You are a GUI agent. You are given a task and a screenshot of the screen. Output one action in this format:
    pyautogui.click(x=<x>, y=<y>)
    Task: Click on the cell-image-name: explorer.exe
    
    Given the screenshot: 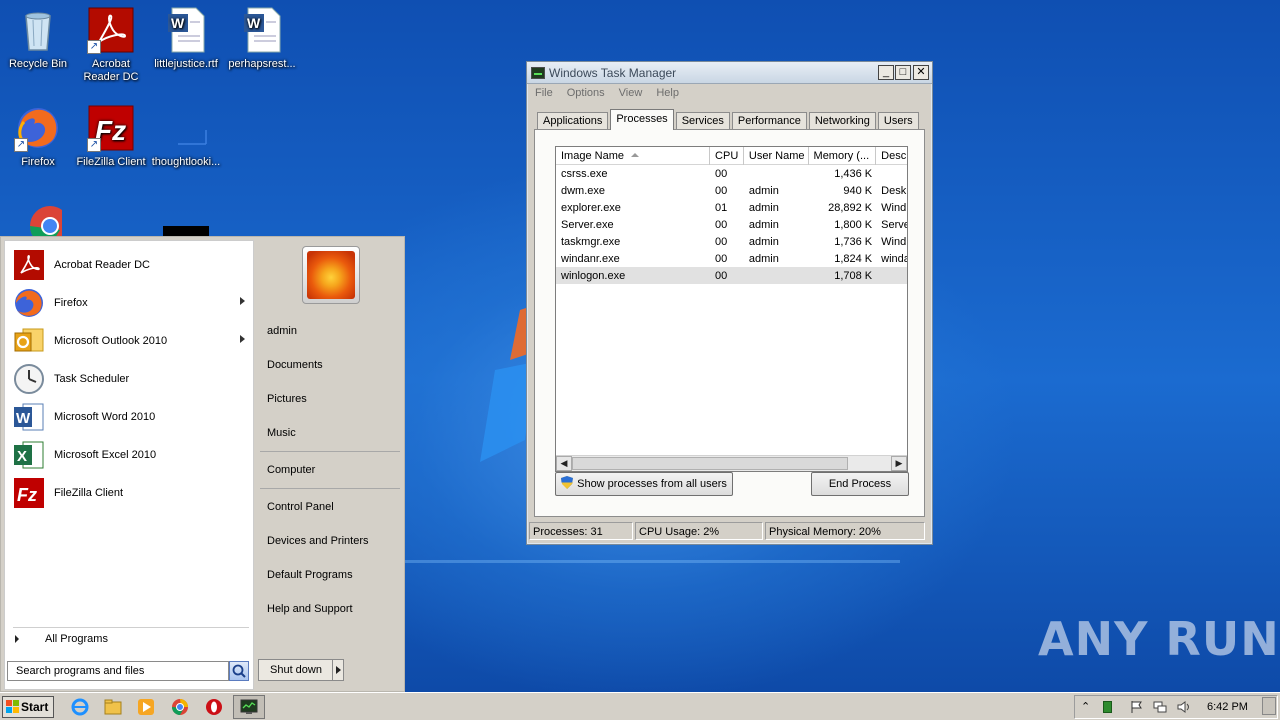 What is the action you would take?
    pyautogui.click(x=591, y=208)
    